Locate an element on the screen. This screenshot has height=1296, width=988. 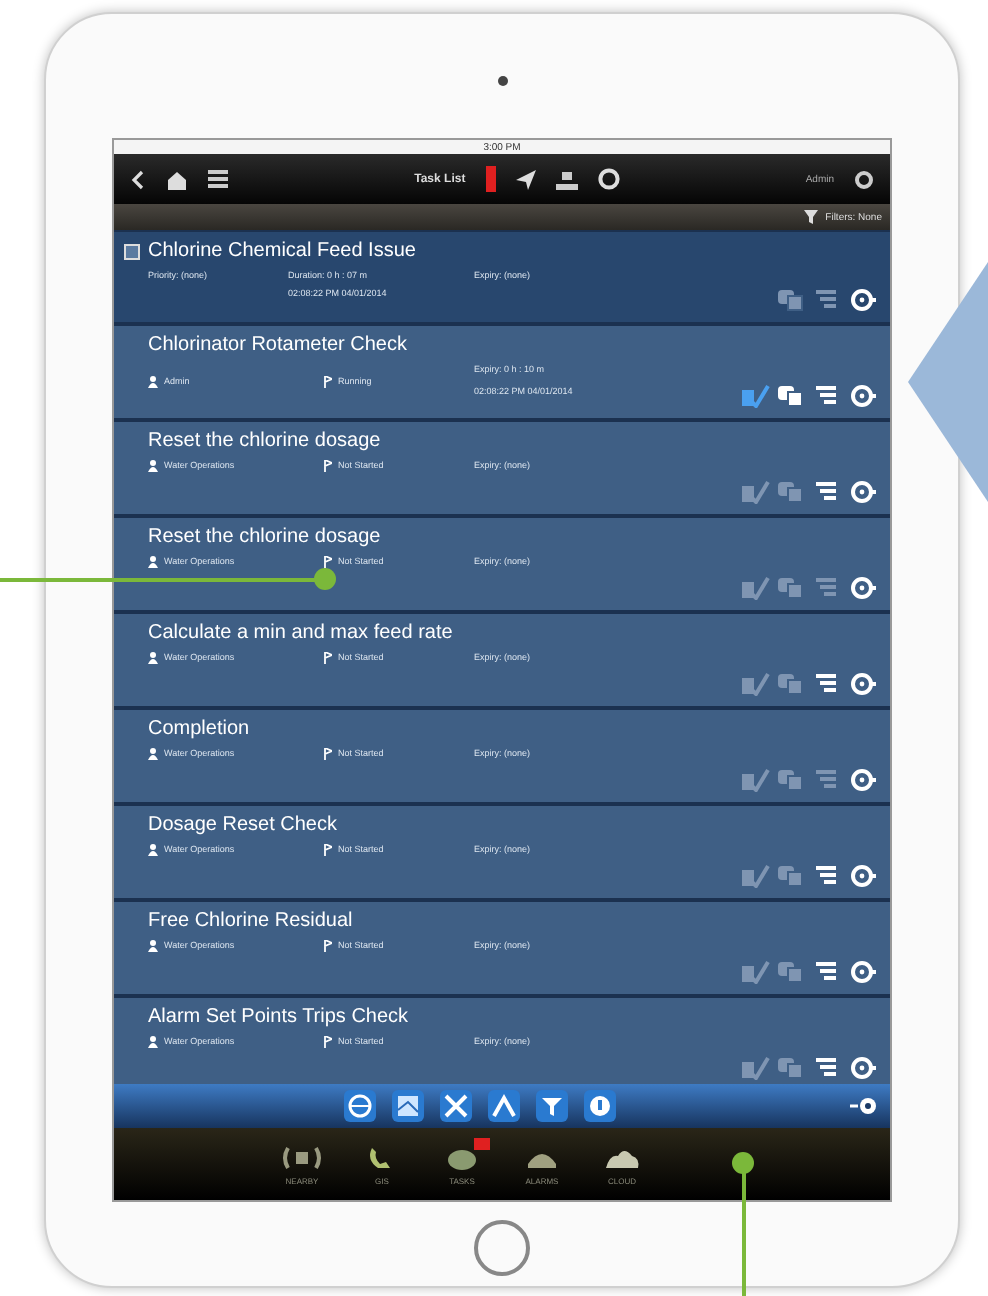
task-title: Free Chlorine Residual is located at coordinates (251, 921).